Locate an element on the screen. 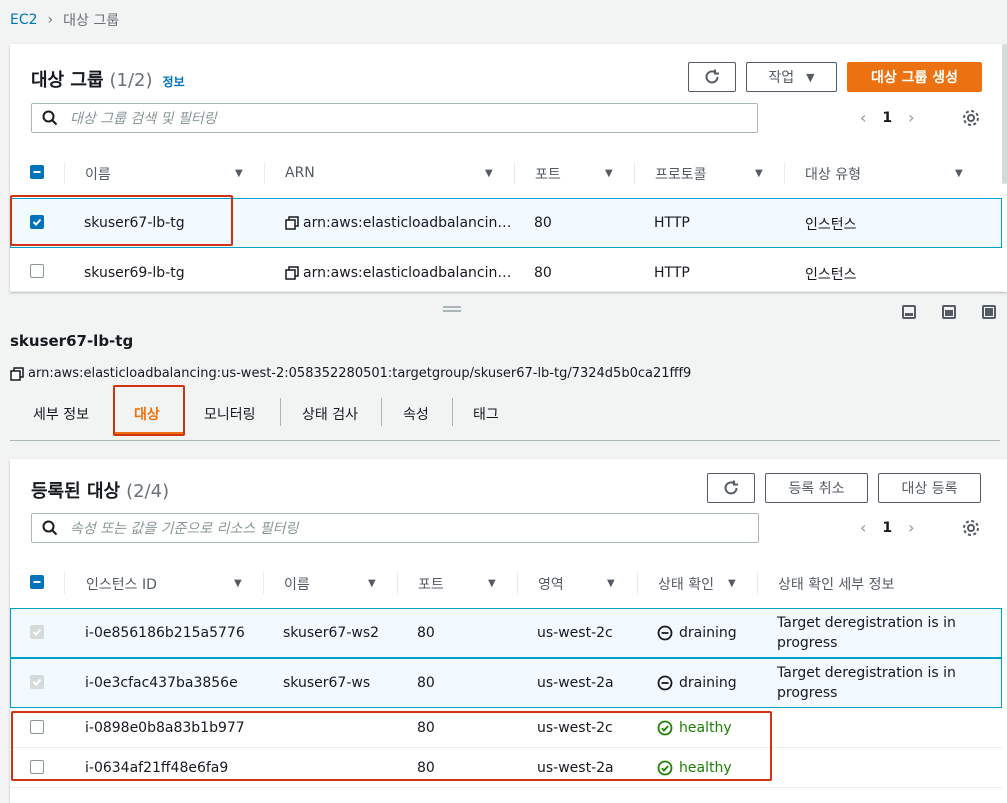 The width and height of the screenshot is (1007, 803). split-panel-resize-handle is located at coordinates (452, 309).